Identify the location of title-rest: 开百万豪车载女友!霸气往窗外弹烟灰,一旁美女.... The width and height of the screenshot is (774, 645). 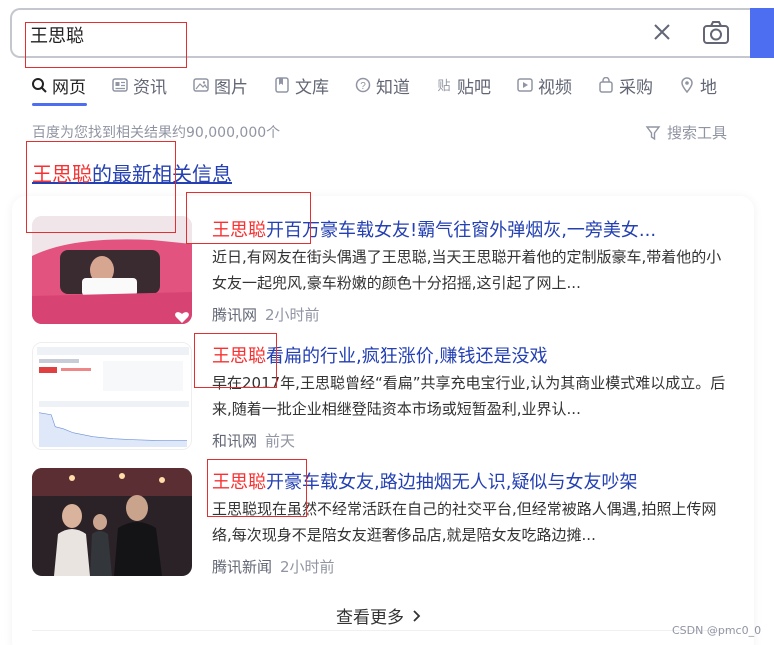
(461, 230).